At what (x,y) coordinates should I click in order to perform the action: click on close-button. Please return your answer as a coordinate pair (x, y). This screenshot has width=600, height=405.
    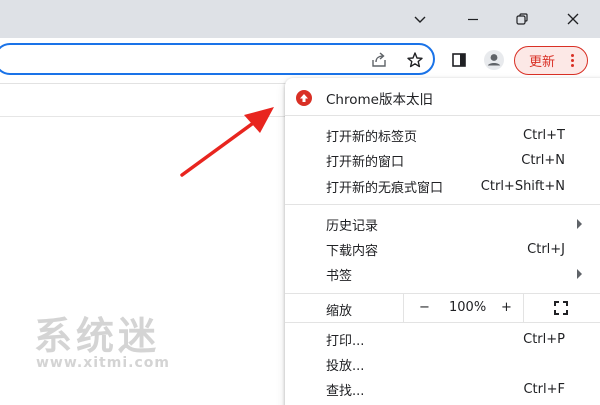
    Looking at the image, I should click on (573, 19).